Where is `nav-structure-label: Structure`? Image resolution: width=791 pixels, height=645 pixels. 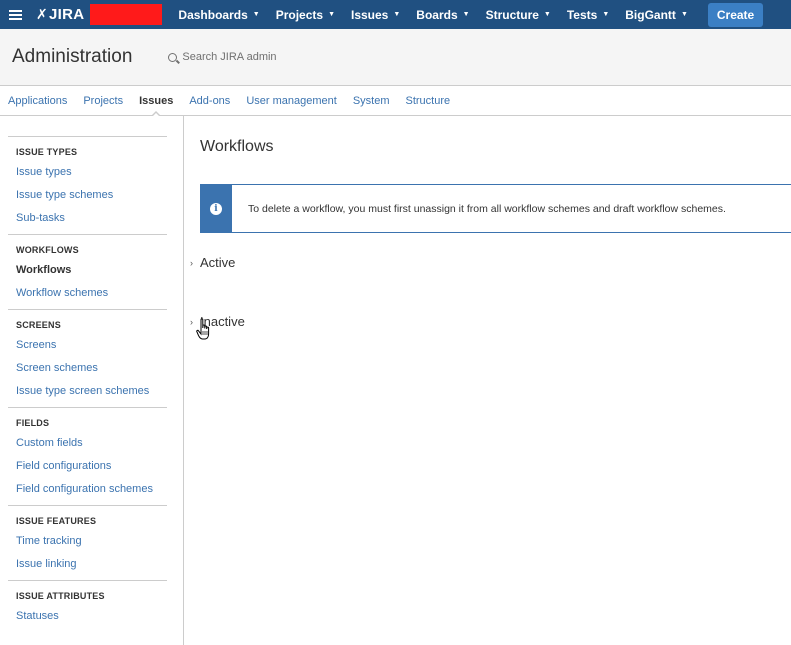
nav-structure-label: Structure is located at coordinates (512, 14).